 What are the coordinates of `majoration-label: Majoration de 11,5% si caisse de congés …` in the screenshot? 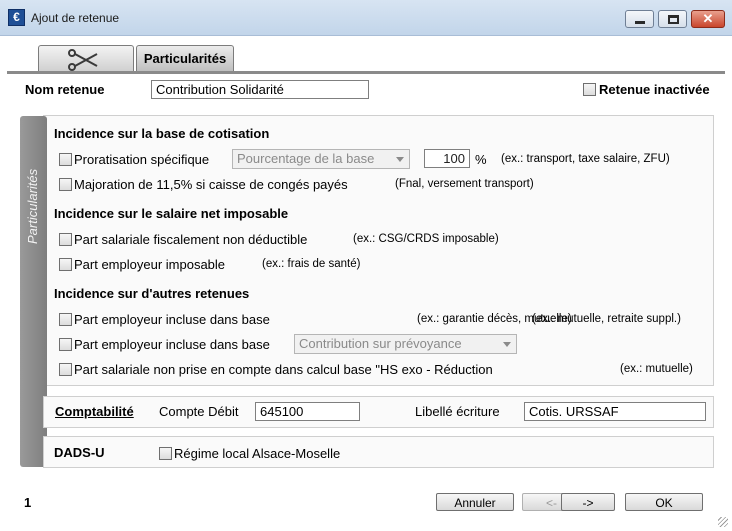 It's located at (211, 184).